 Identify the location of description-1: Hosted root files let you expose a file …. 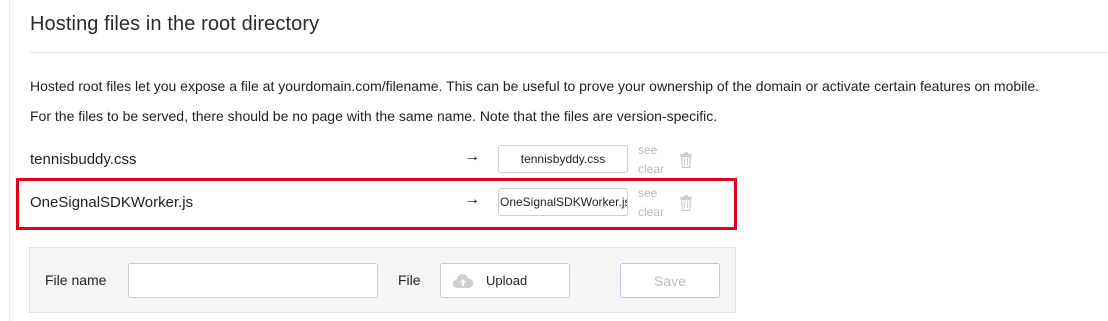
(535, 86).